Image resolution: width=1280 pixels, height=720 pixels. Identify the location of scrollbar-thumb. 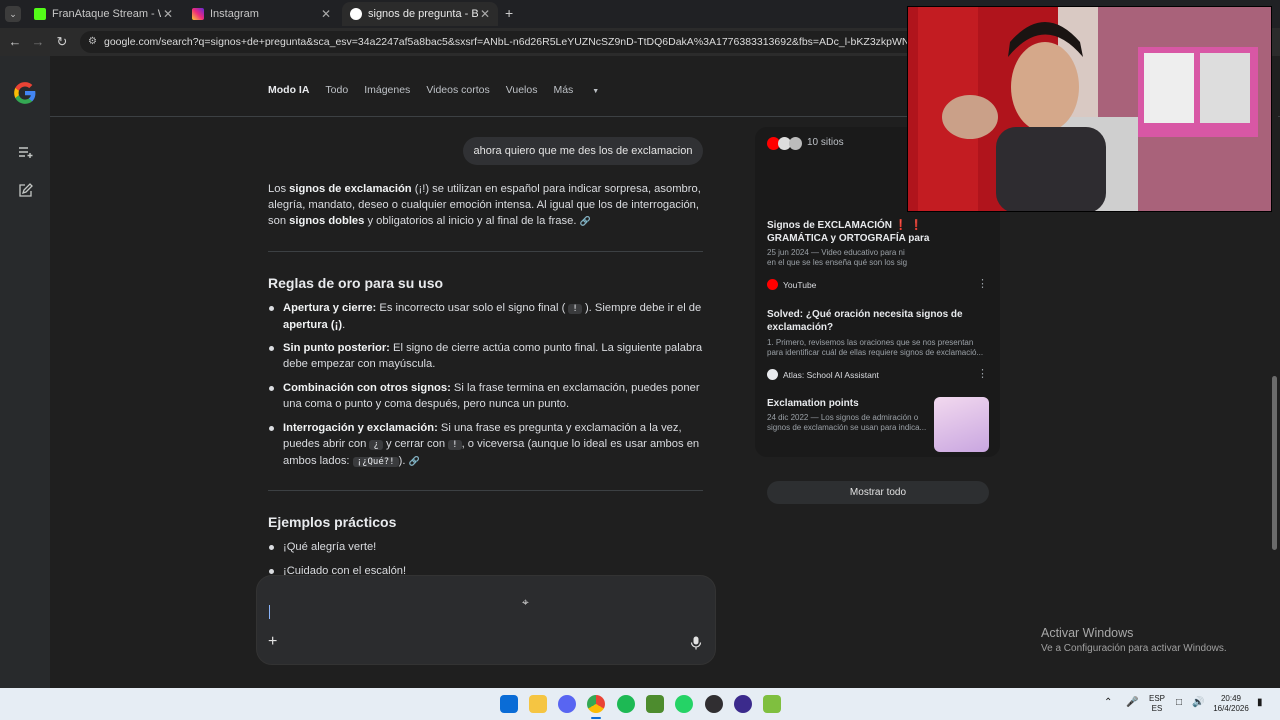
(1274, 463).